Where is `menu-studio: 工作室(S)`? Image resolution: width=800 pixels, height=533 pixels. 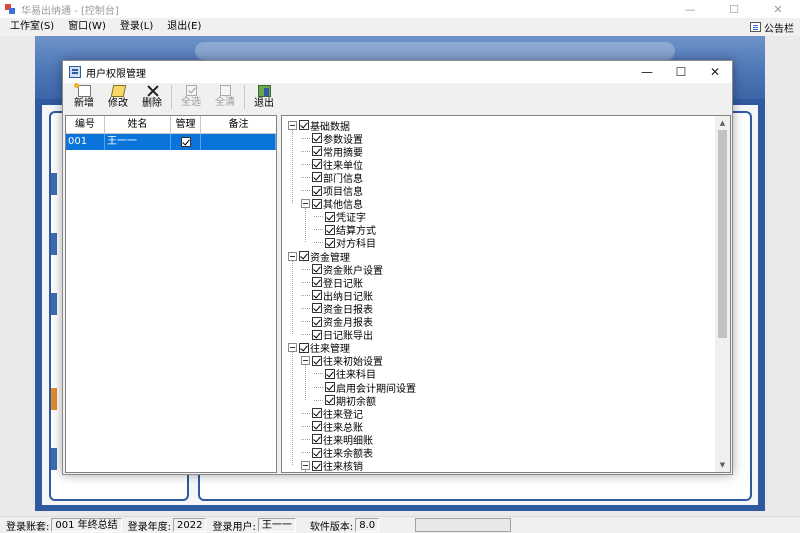 menu-studio: 工作室(S) is located at coordinates (30, 27).